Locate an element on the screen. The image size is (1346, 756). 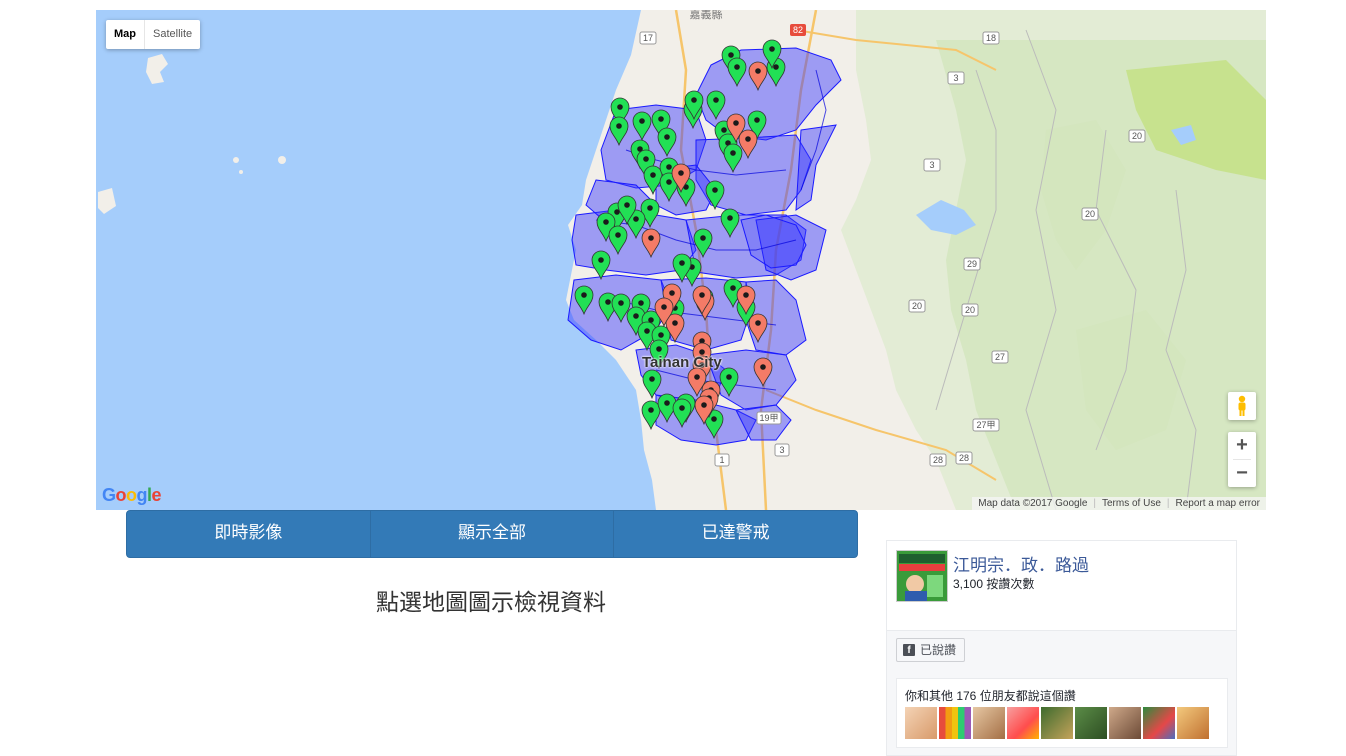
zoom-out-button: − is located at coordinates (1242, 473).